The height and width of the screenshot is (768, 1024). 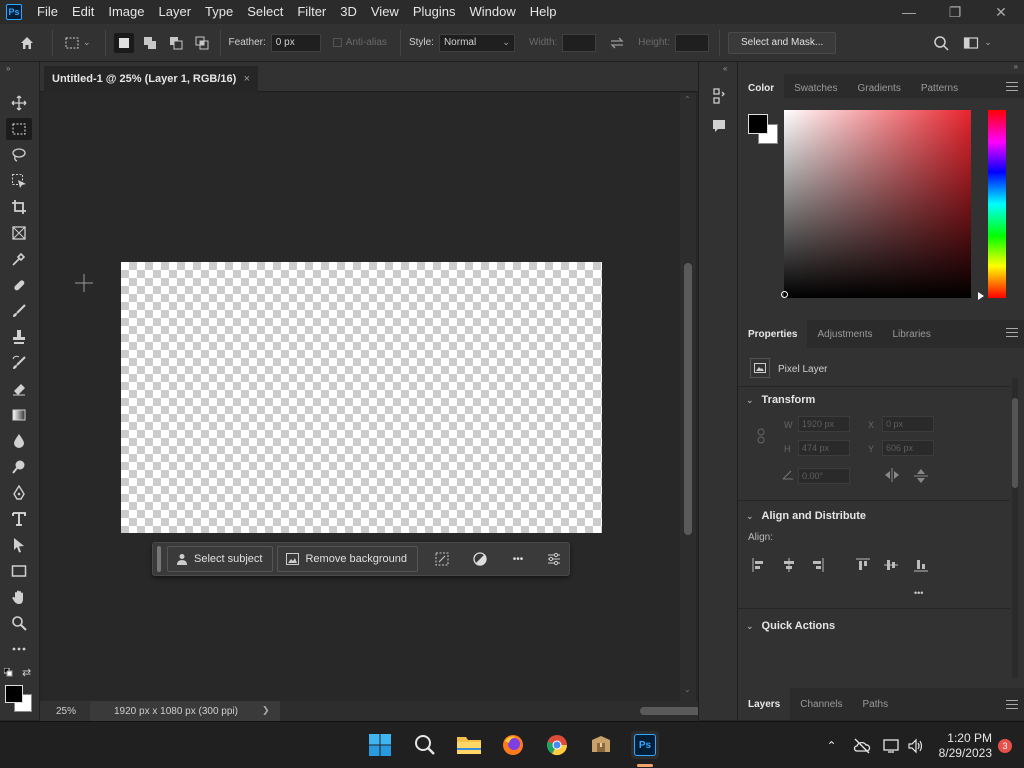 What do you see at coordinates (862, 746) in the screenshot?
I see `cloud-offline-icon` at bounding box center [862, 746].